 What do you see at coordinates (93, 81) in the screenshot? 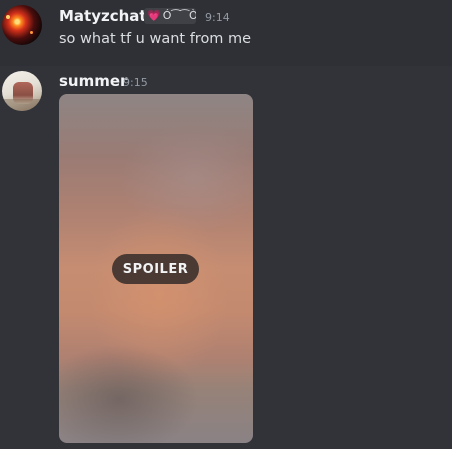
I see `username: summer` at bounding box center [93, 81].